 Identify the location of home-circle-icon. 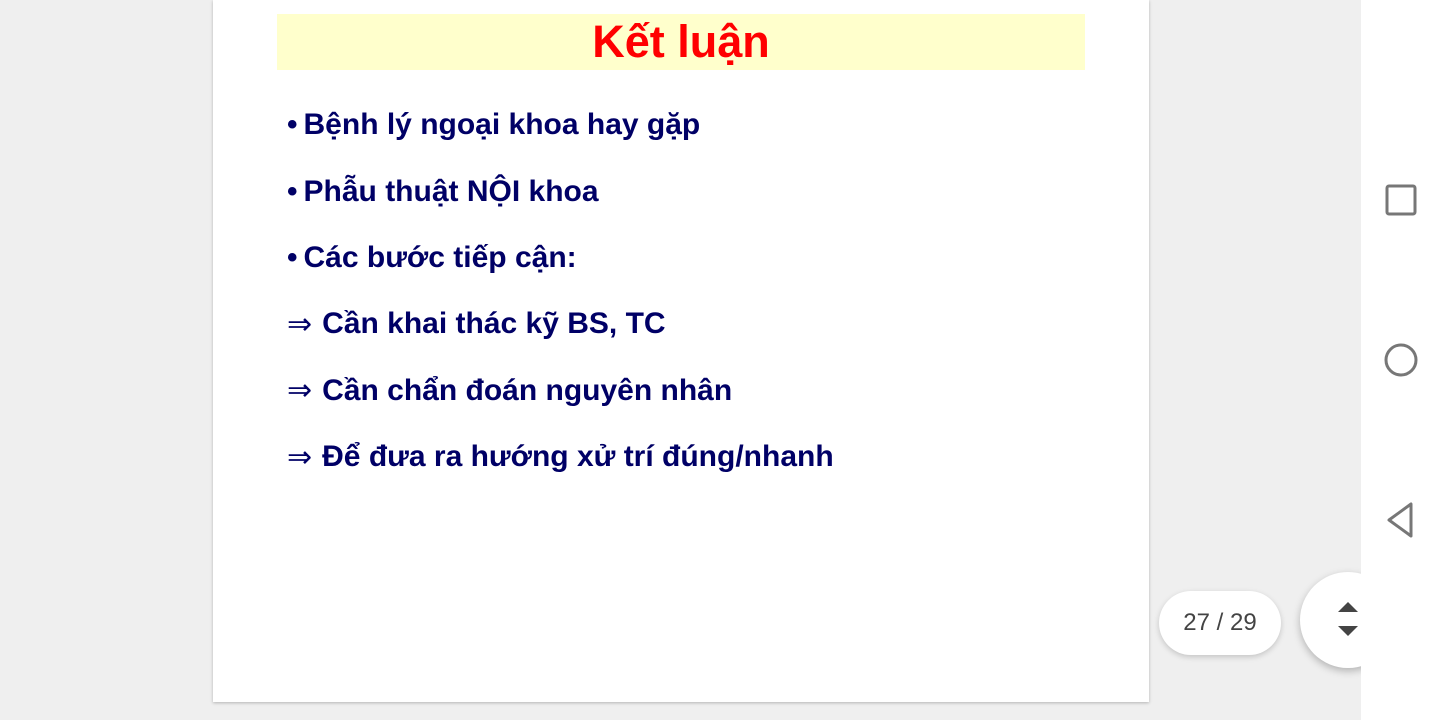
(1401, 360).